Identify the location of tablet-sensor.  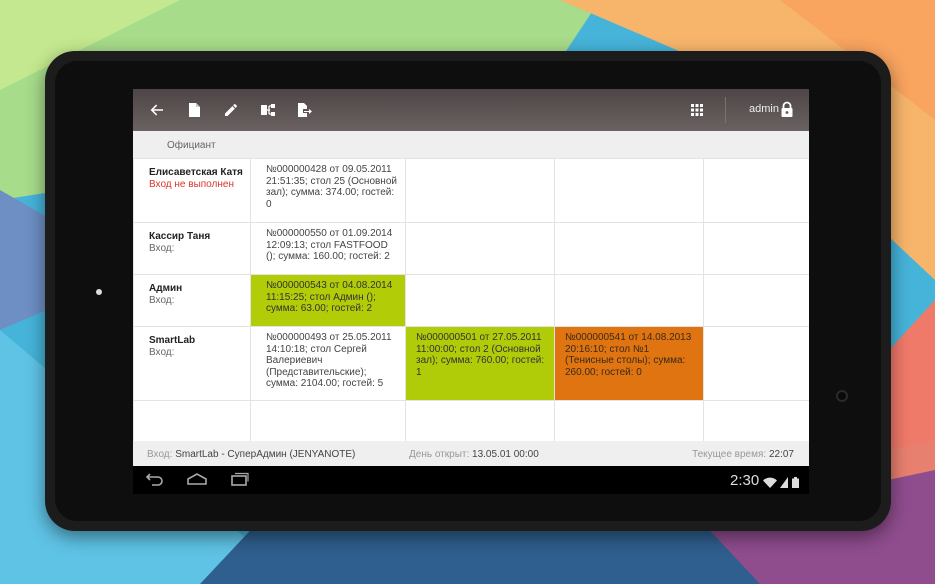
(99, 292).